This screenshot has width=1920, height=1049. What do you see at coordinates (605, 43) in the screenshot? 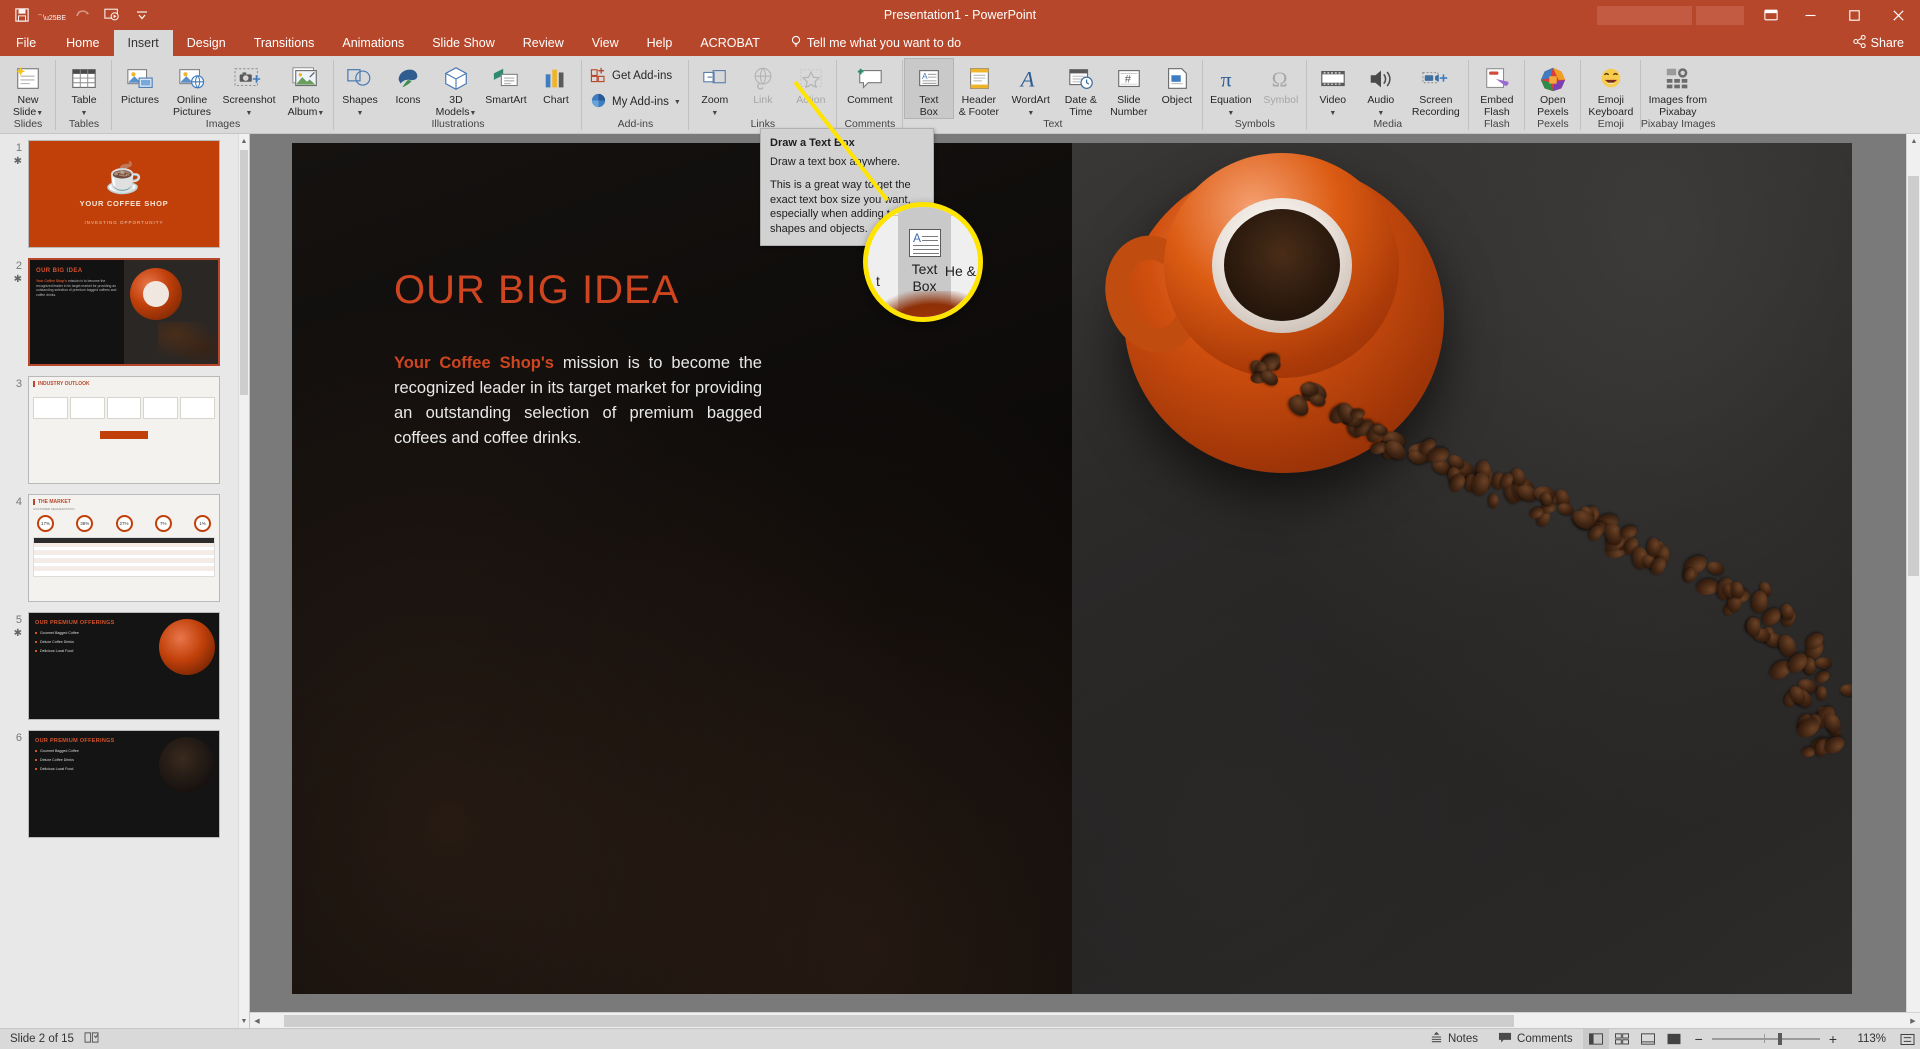
I see `tab-view: View` at bounding box center [605, 43].